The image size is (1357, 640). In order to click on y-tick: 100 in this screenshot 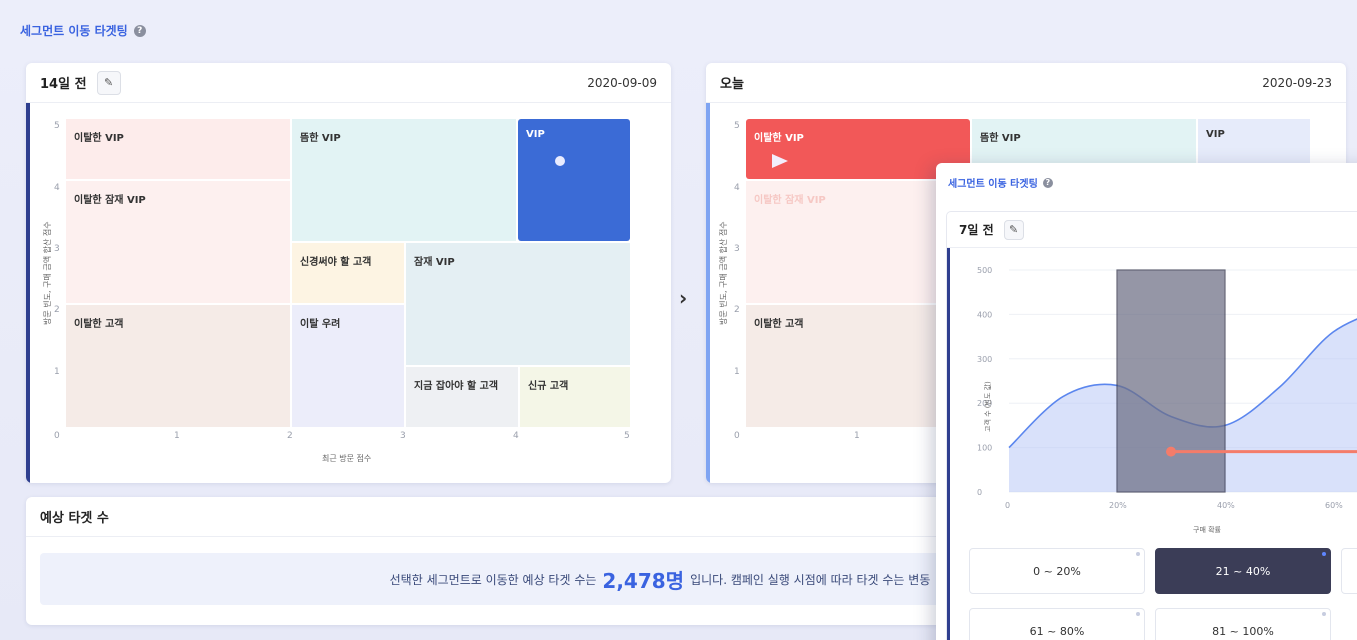, I will do `click(984, 448)`.